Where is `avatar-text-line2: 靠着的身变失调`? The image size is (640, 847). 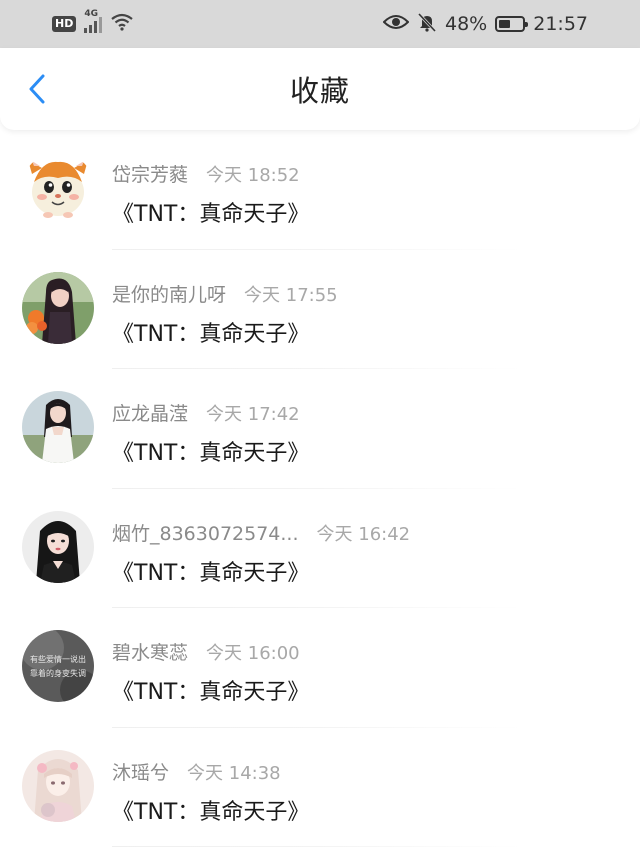 avatar-text-line2: 靠着的身变失调 is located at coordinates (58, 673).